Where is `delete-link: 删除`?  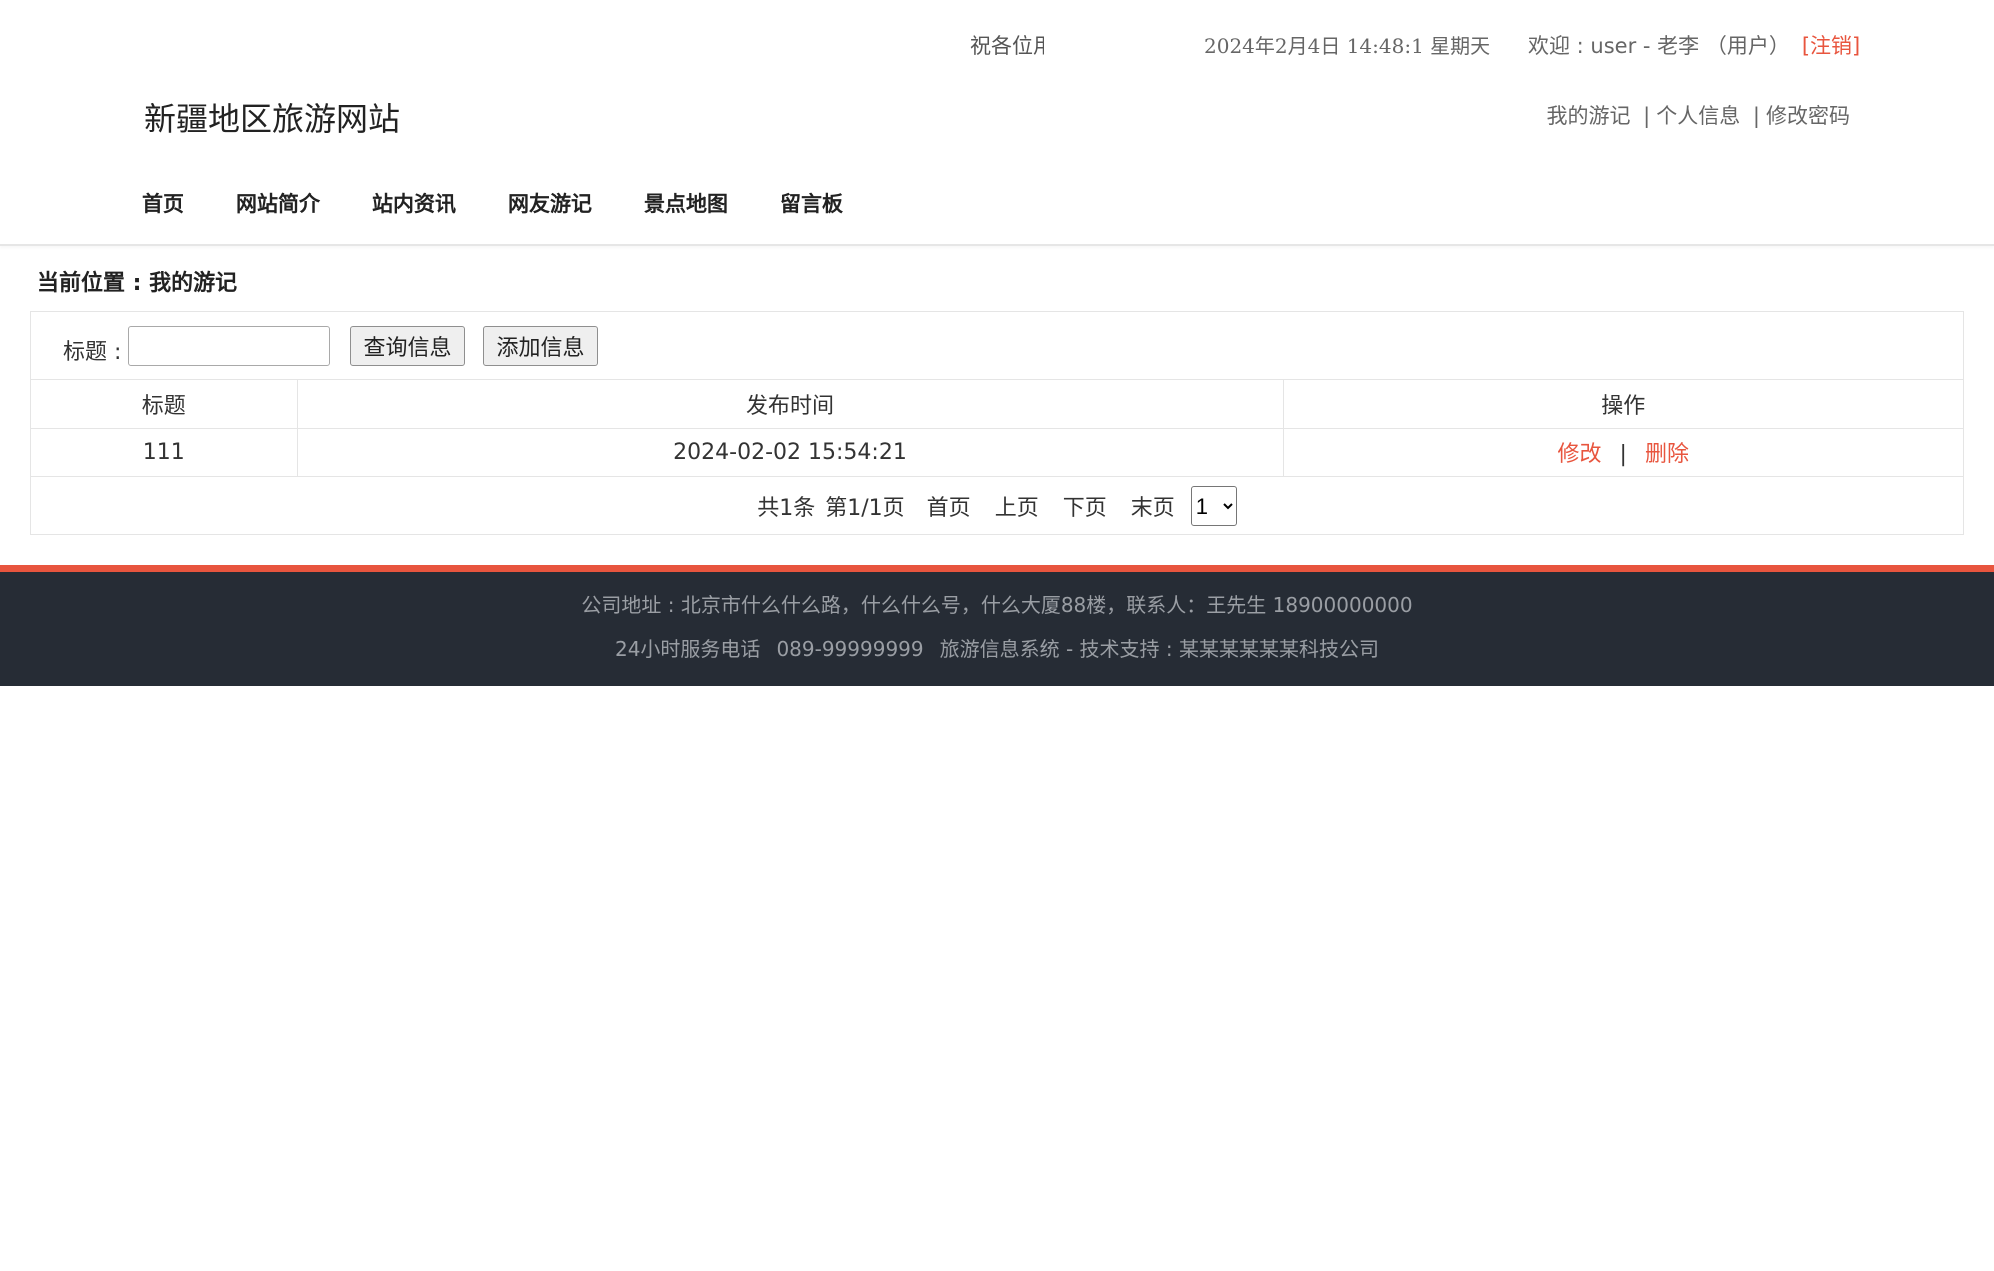 delete-link: 删除 is located at coordinates (1667, 454).